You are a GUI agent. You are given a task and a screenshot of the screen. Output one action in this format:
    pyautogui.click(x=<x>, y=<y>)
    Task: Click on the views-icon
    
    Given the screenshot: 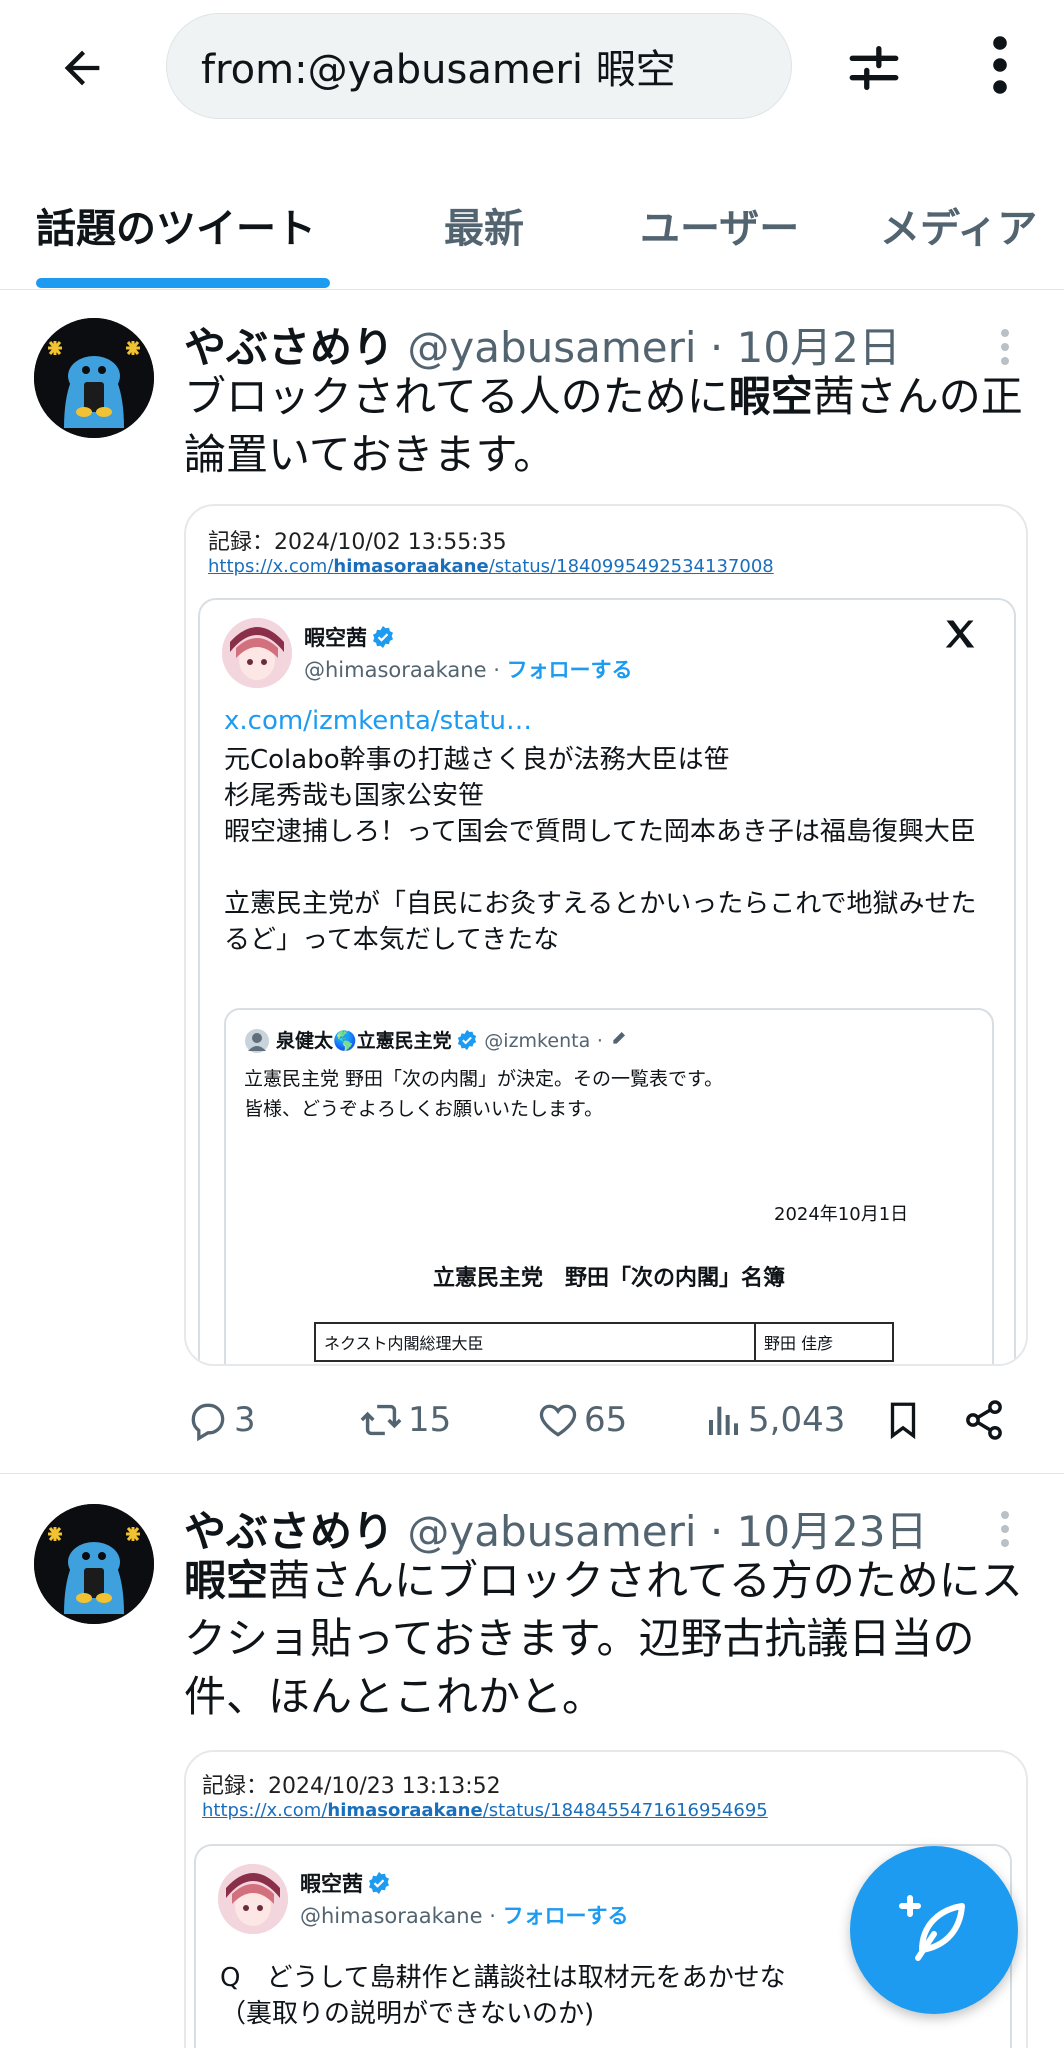 What is the action you would take?
    pyautogui.click(x=723, y=1420)
    